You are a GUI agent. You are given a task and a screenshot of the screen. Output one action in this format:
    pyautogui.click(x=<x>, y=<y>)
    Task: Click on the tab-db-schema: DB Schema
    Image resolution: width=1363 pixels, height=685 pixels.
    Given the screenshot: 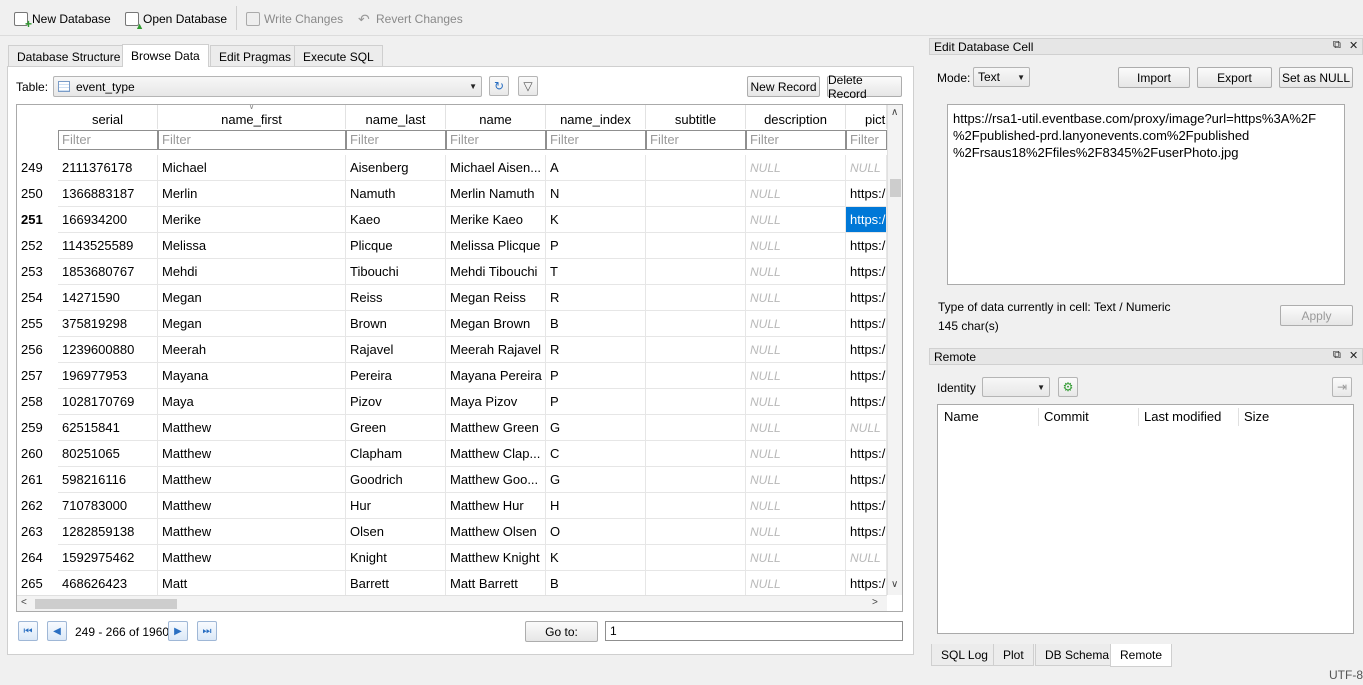 What is the action you would take?
    pyautogui.click(x=1077, y=655)
    